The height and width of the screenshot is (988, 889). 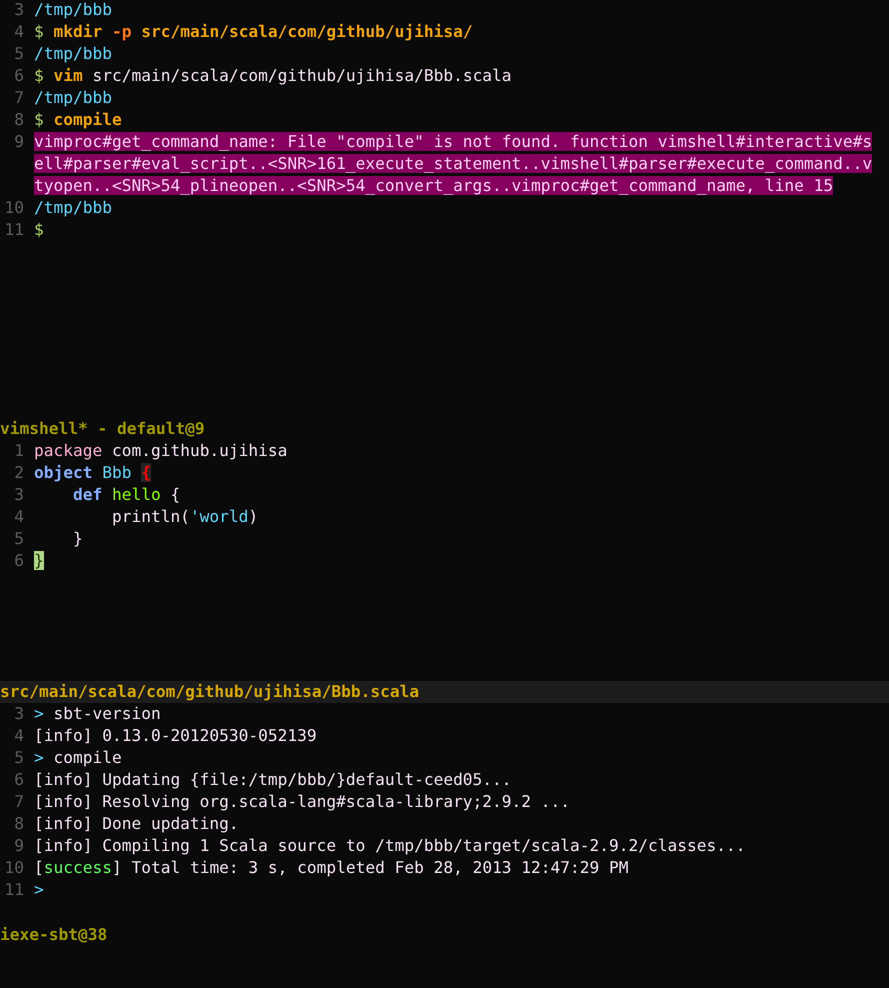 What do you see at coordinates (102, 429) in the screenshot?
I see `status-line: vimshell* - default@9` at bounding box center [102, 429].